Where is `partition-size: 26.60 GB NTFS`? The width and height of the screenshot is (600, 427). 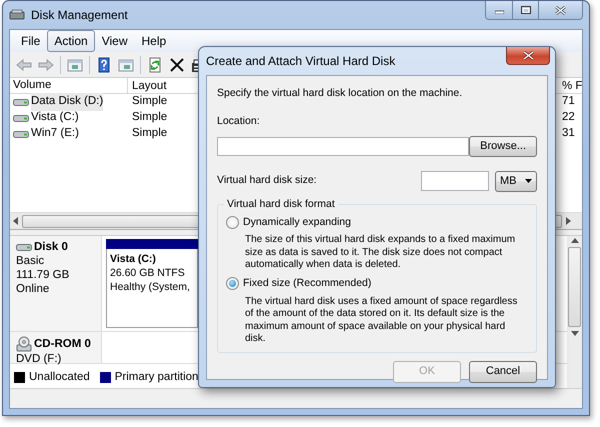 partition-size: 26.60 GB NTFS is located at coordinates (147, 273).